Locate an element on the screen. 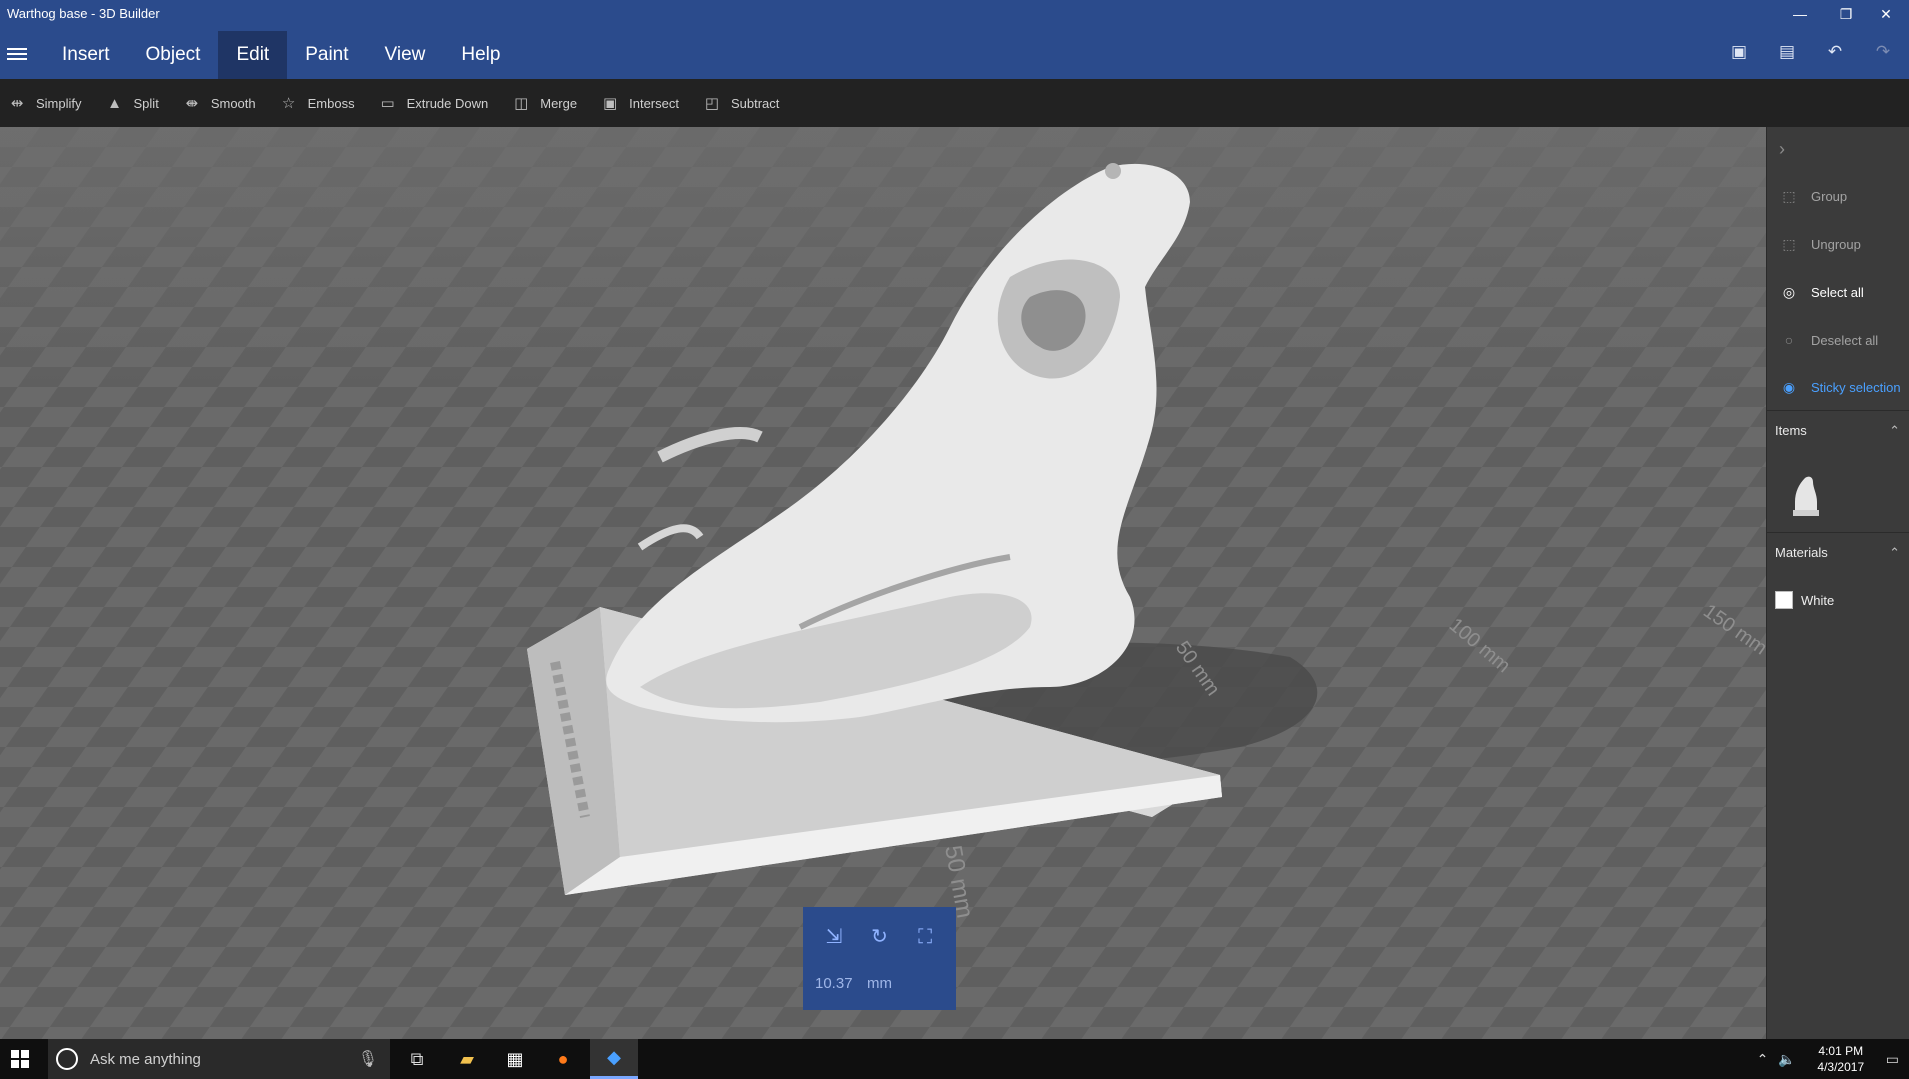 The width and height of the screenshot is (1909, 1079). group-label: Group is located at coordinates (1829, 196).